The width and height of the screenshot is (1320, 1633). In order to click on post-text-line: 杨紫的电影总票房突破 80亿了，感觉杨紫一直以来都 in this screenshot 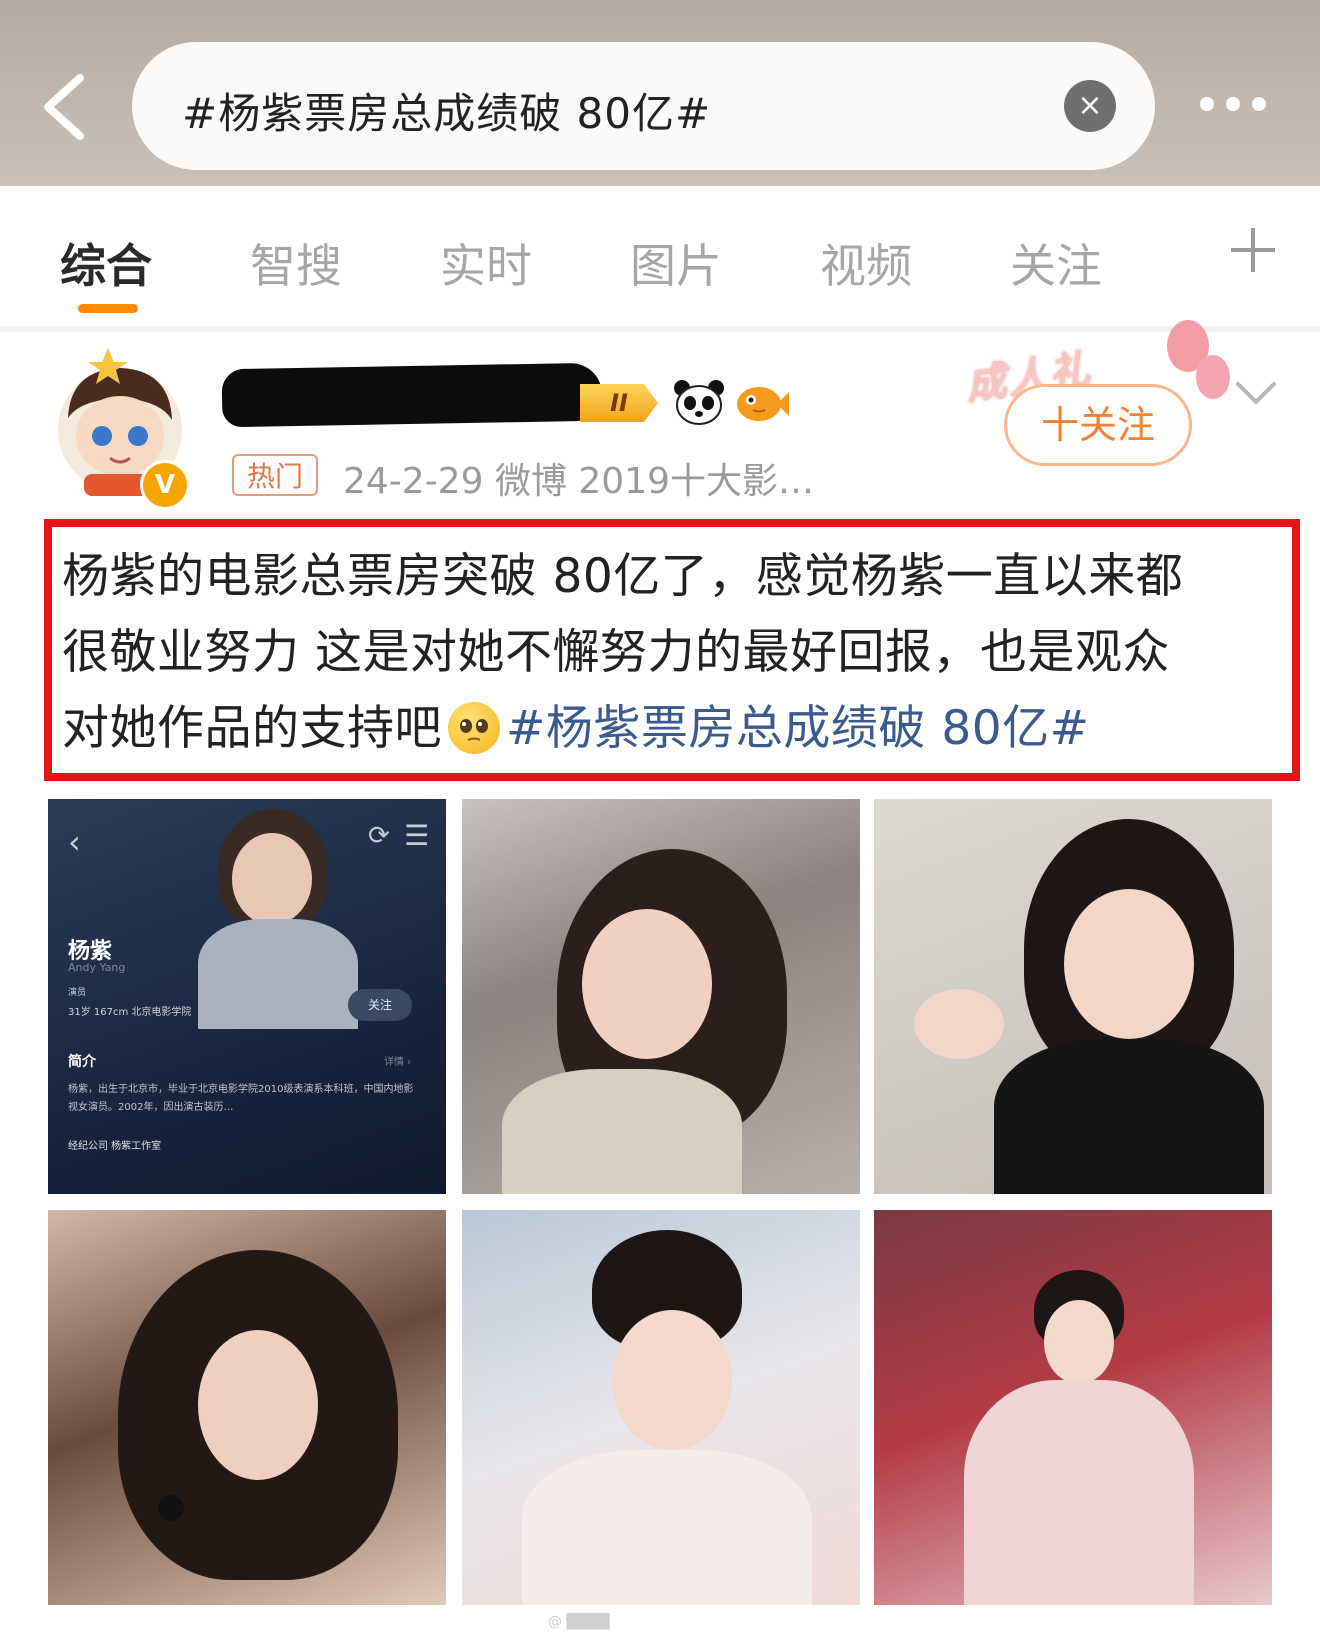, I will do `click(623, 576)`.